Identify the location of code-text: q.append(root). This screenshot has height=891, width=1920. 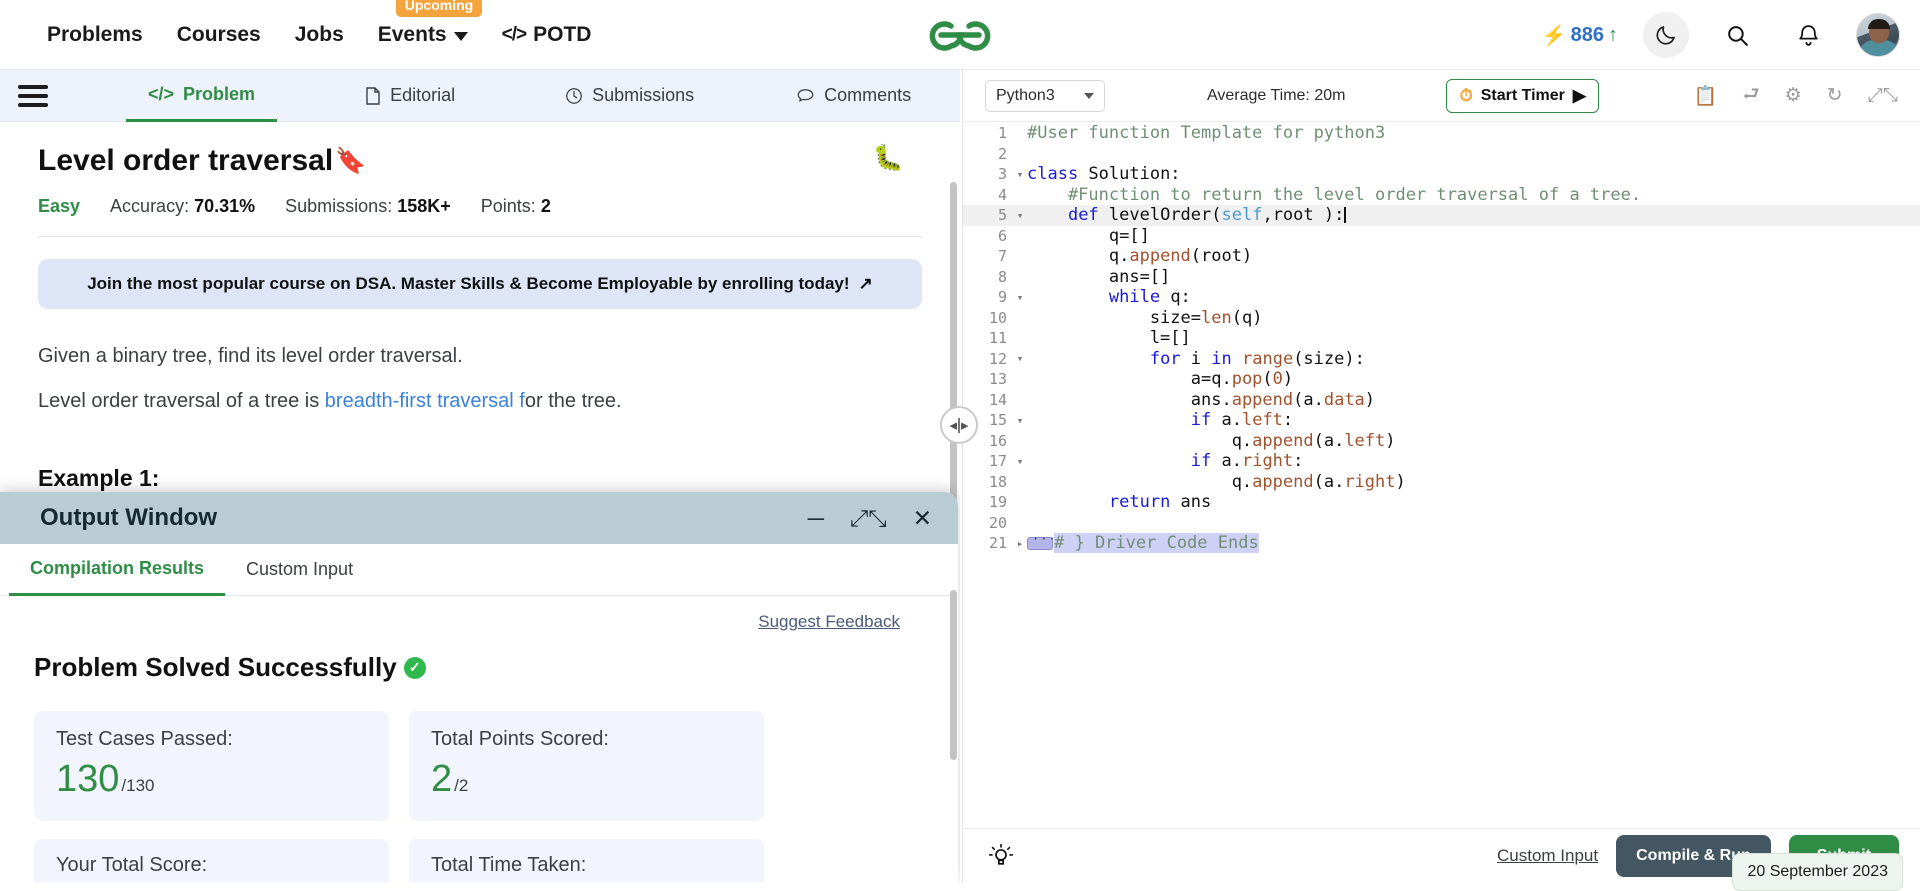
(1140, 256).